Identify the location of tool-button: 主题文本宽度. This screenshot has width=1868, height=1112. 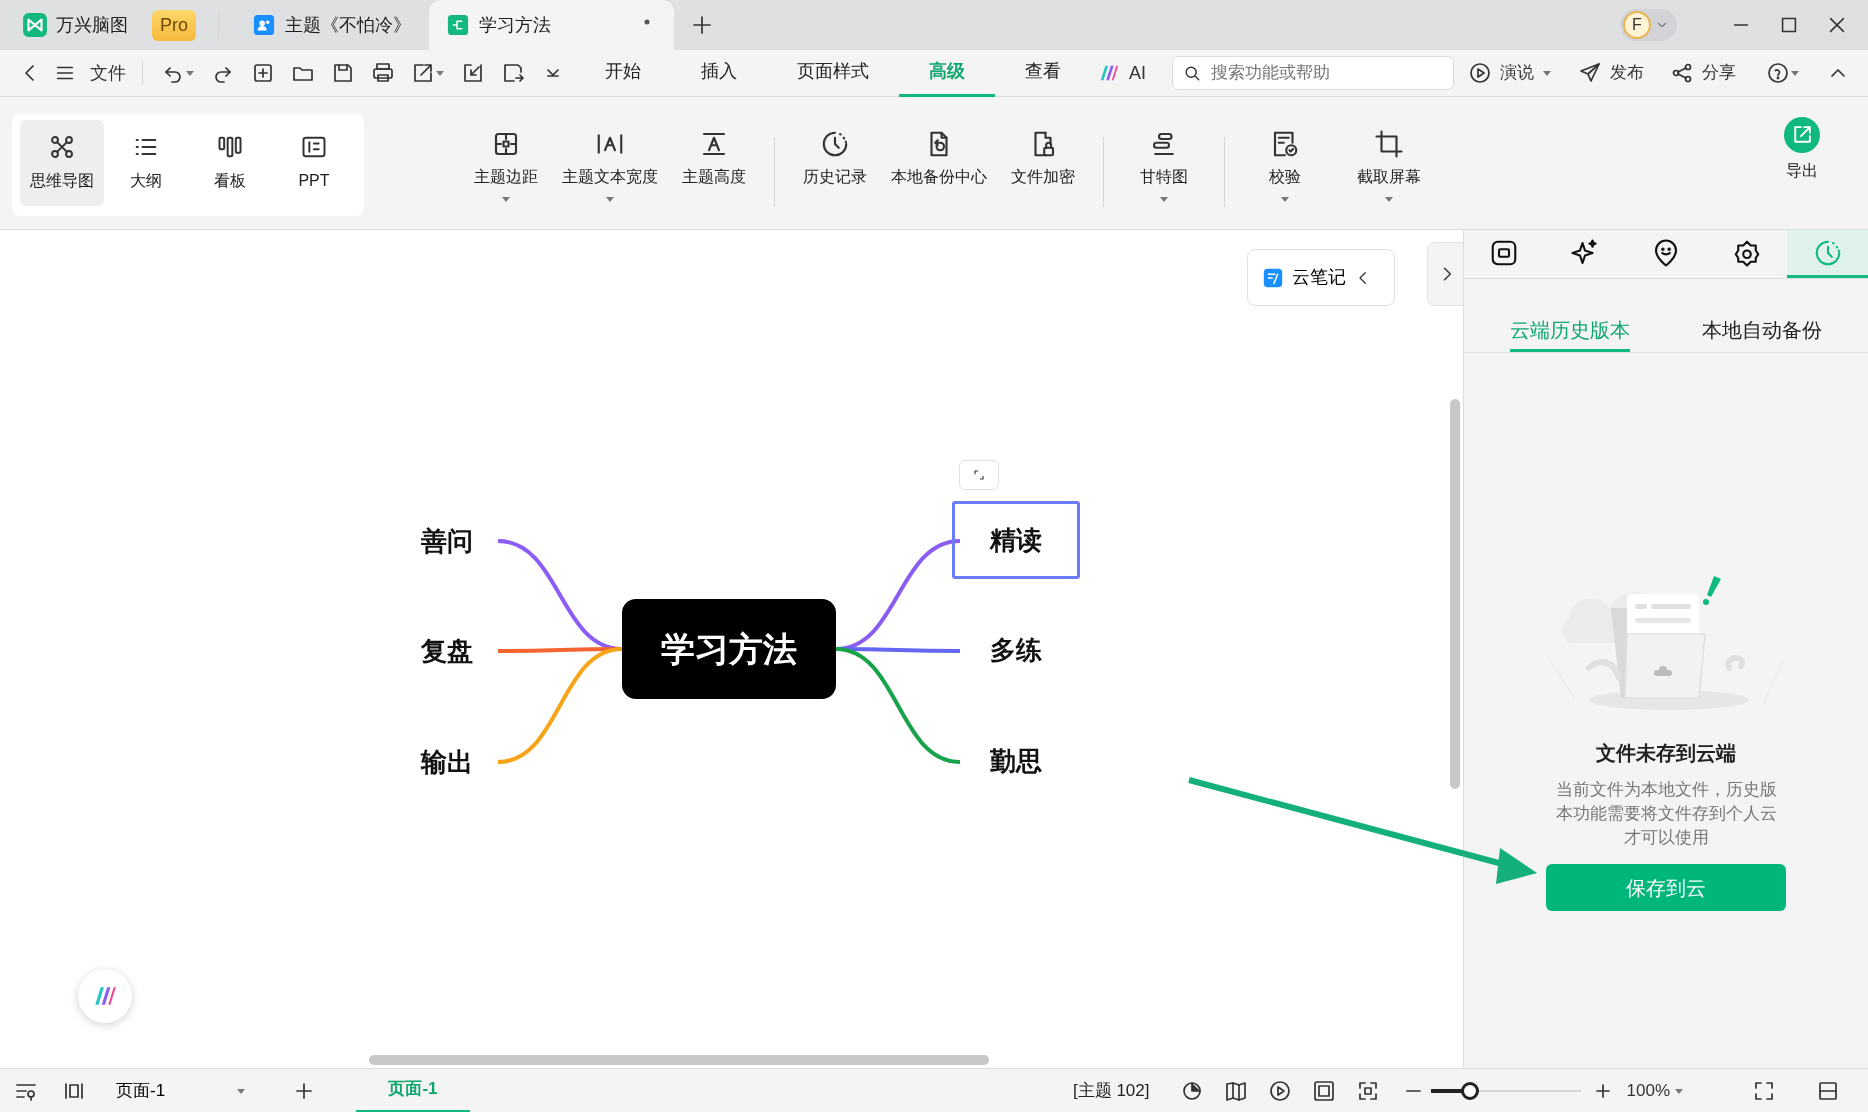
(610, 165).